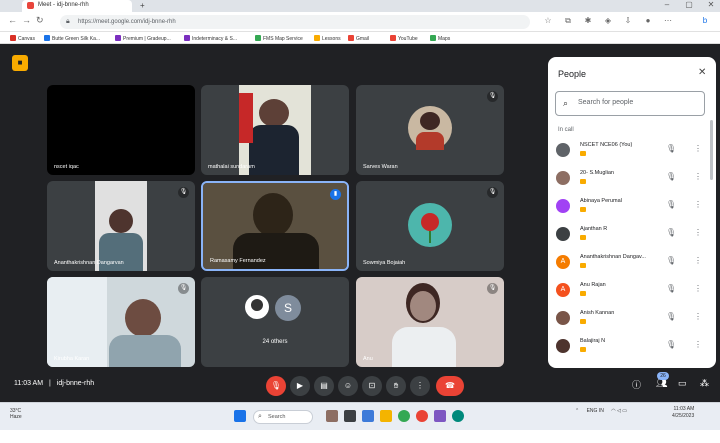  What do you see at coordinates (430, 130) in the screenshot?
I see `participant-tile: 🎙︎ Sarves Waran` at bounding box center [430, 130].